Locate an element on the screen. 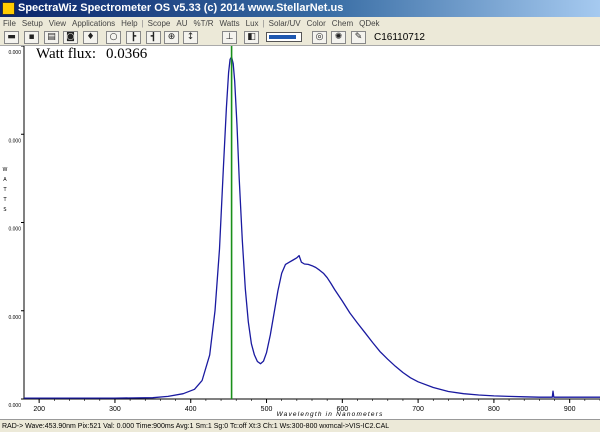 The height and width of the screenshot is (432, 600). menu-applications: Applications is located at coordinates (93, 23).